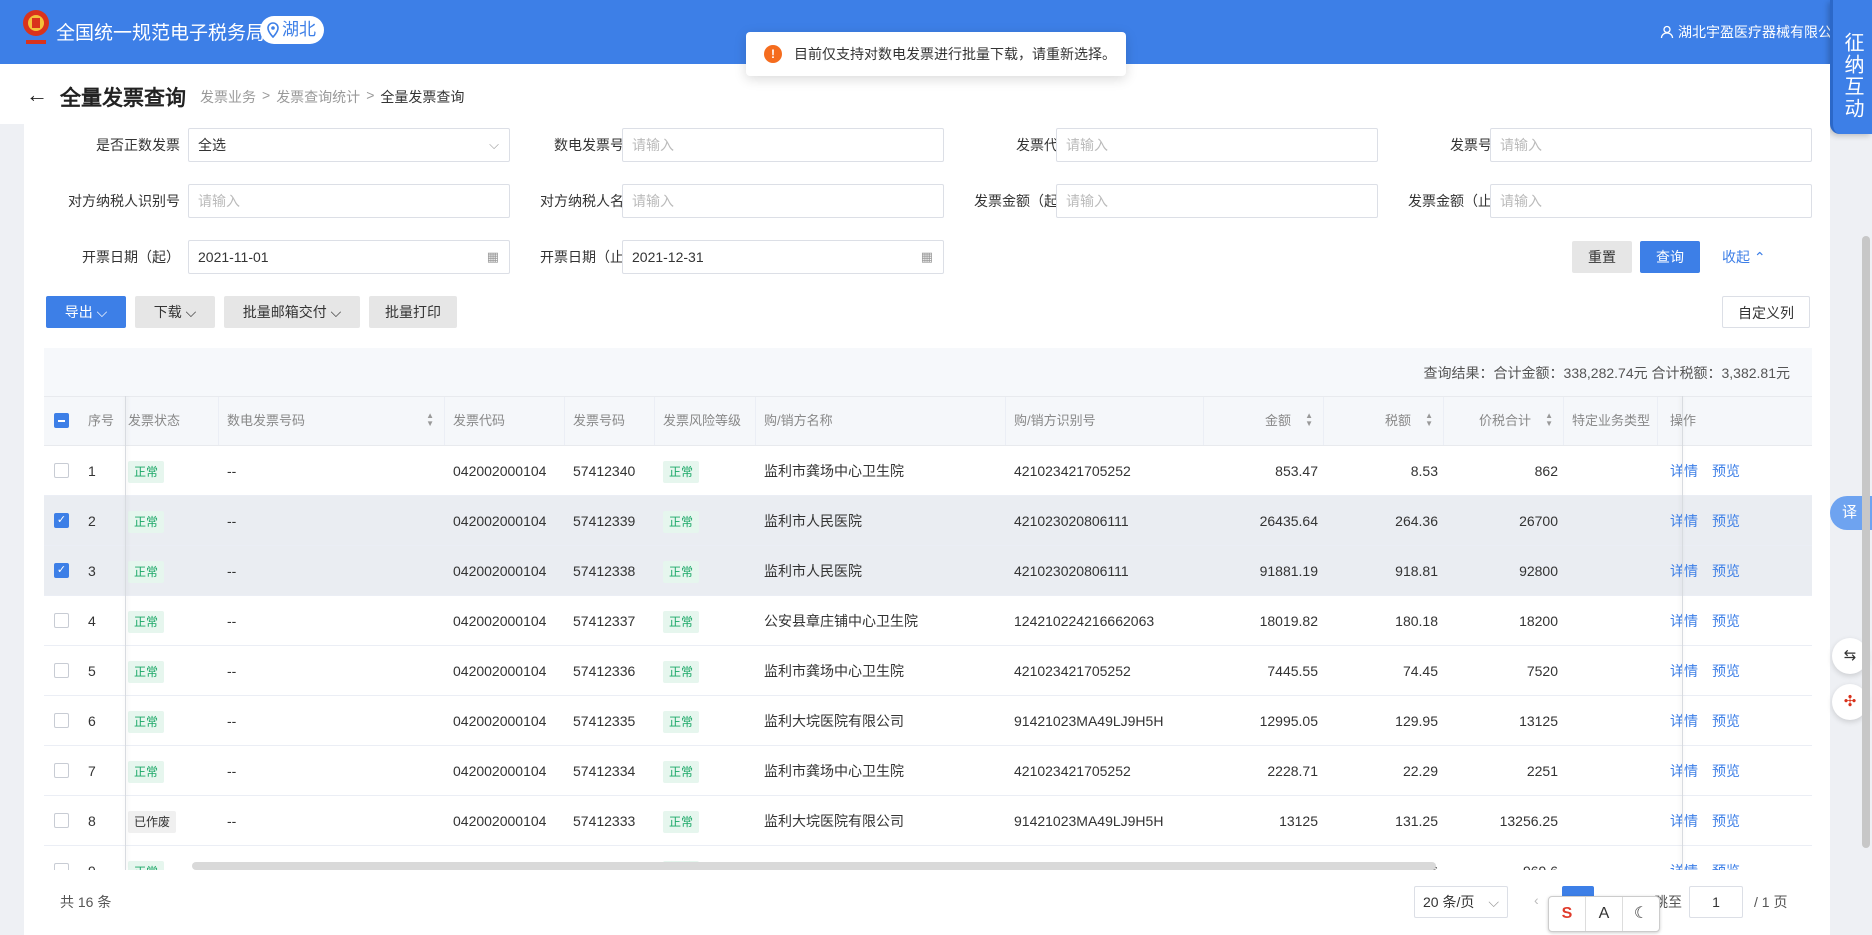  What do you see at coordinates (1604, 914) in the screenshot?
I see `ime-mode-icon: A` at bounding box center [1604, 914].